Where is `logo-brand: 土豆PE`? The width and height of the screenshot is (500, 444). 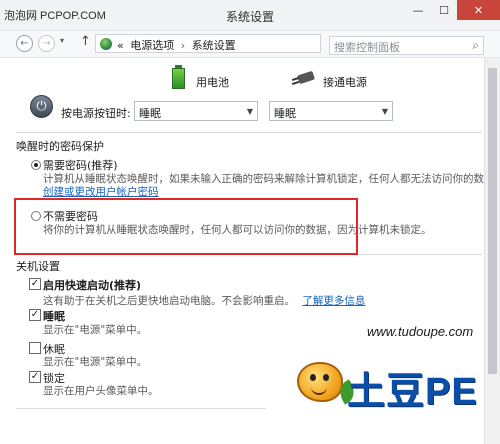 logo-brand: 土豆PE is located at coordinates (412, 392).